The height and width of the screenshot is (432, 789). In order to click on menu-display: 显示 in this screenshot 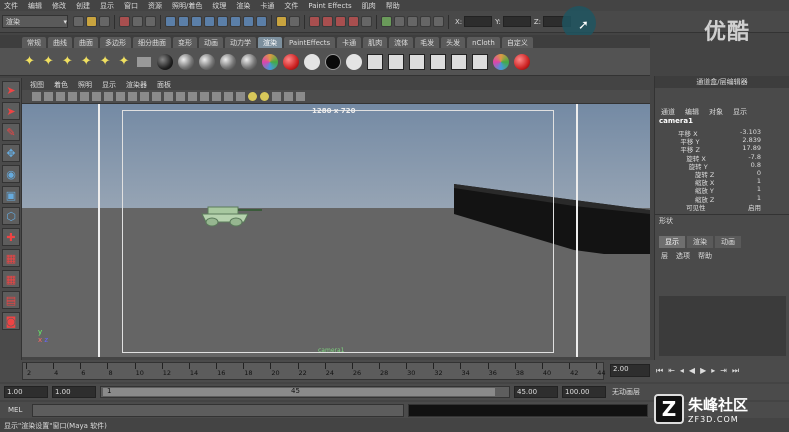, I will do `click(107, 6)`.